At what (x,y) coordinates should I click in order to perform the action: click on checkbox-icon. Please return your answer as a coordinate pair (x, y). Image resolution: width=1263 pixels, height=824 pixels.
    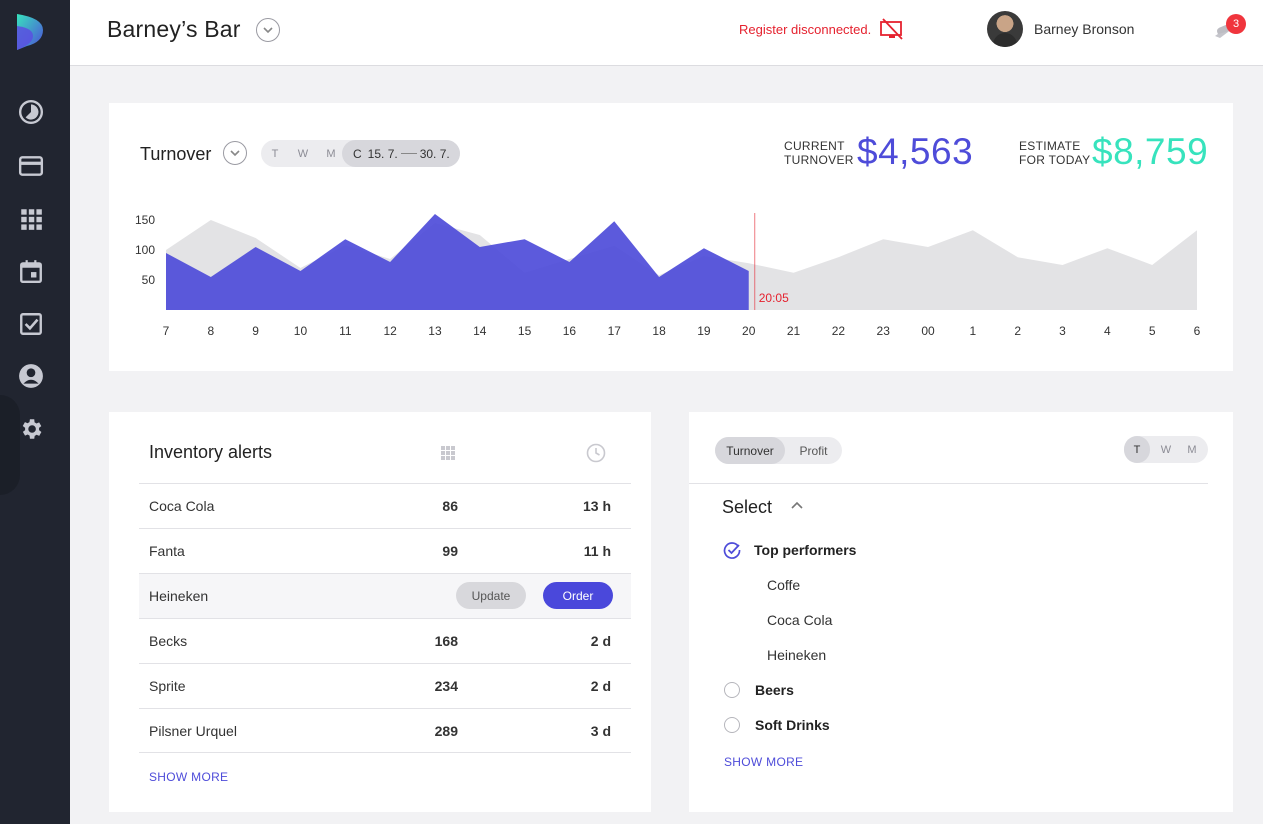
    Looking at the image, I should click on (31, 324).